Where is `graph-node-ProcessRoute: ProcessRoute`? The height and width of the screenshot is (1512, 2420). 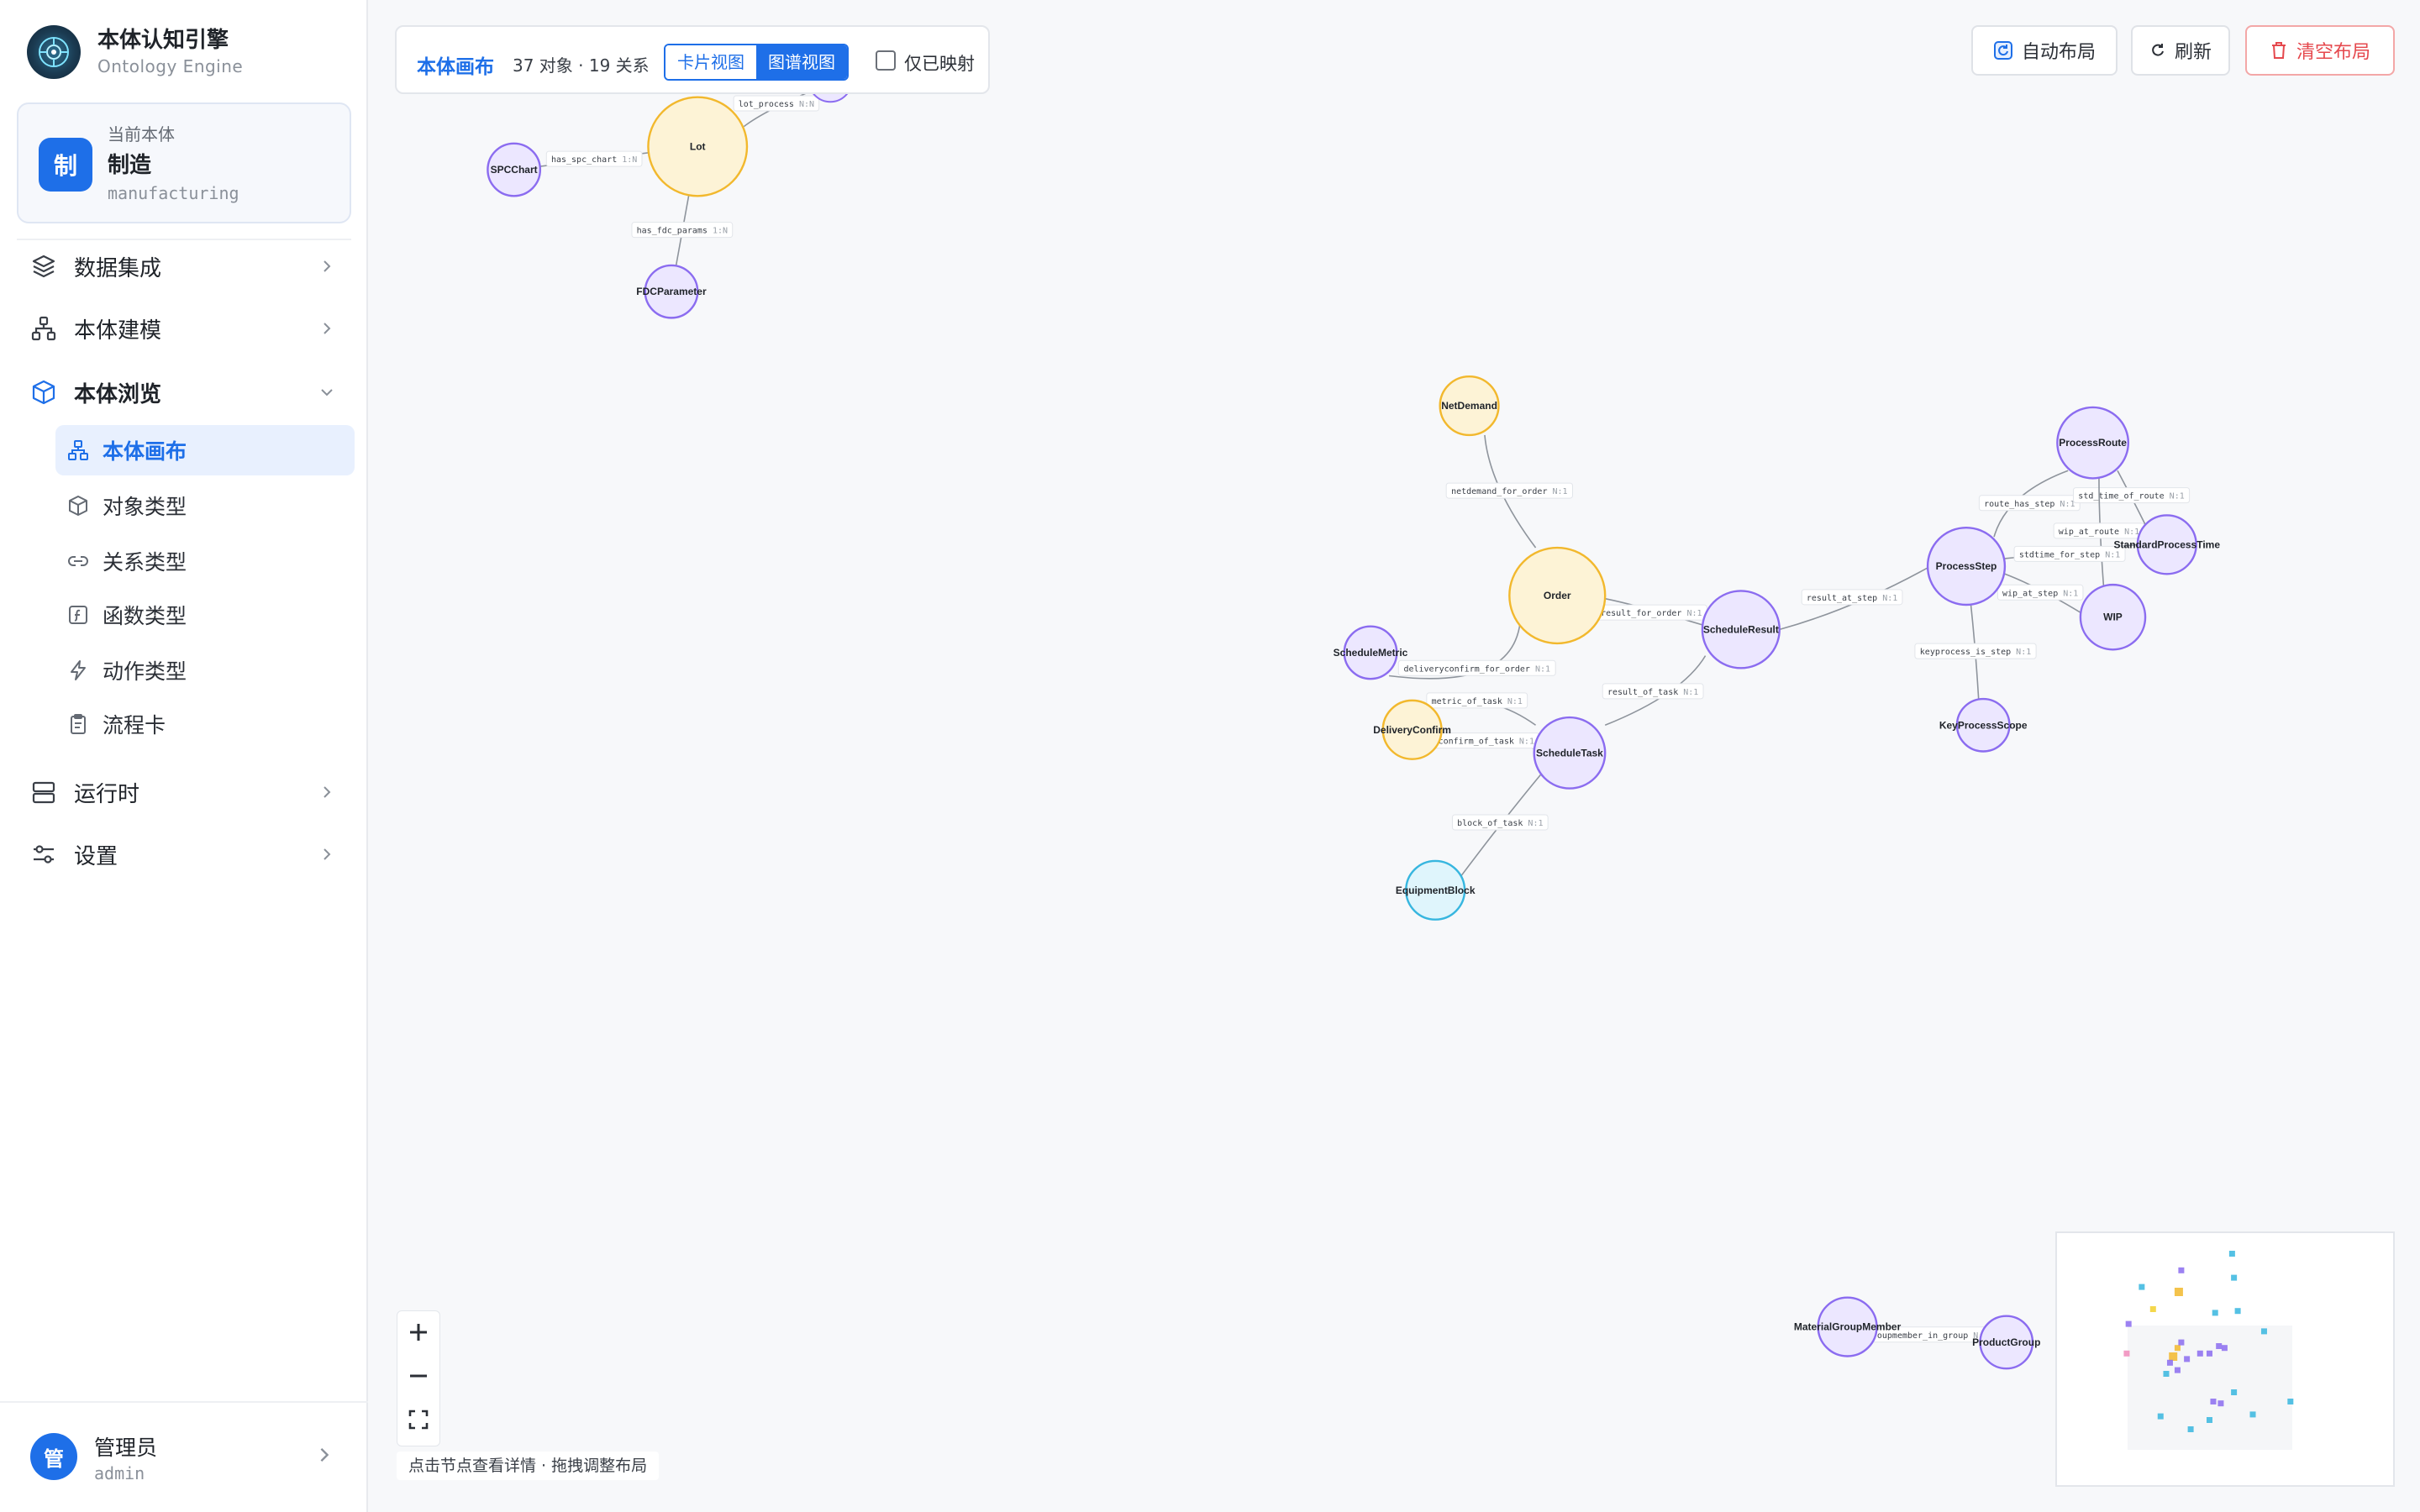 graph-node-ProcessRoute: ProcessRoute is located at coordinates (2093, 443).